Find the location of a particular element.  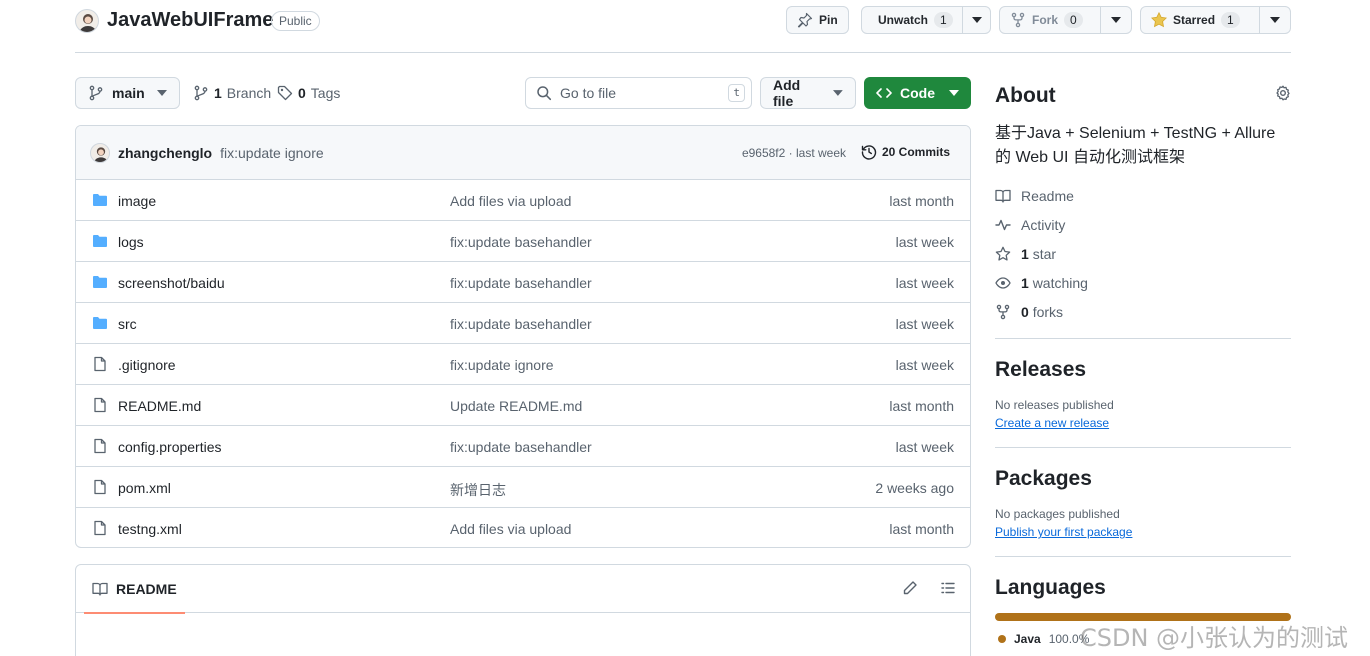

commit-author-avatar is located at coordinates (100, 152).